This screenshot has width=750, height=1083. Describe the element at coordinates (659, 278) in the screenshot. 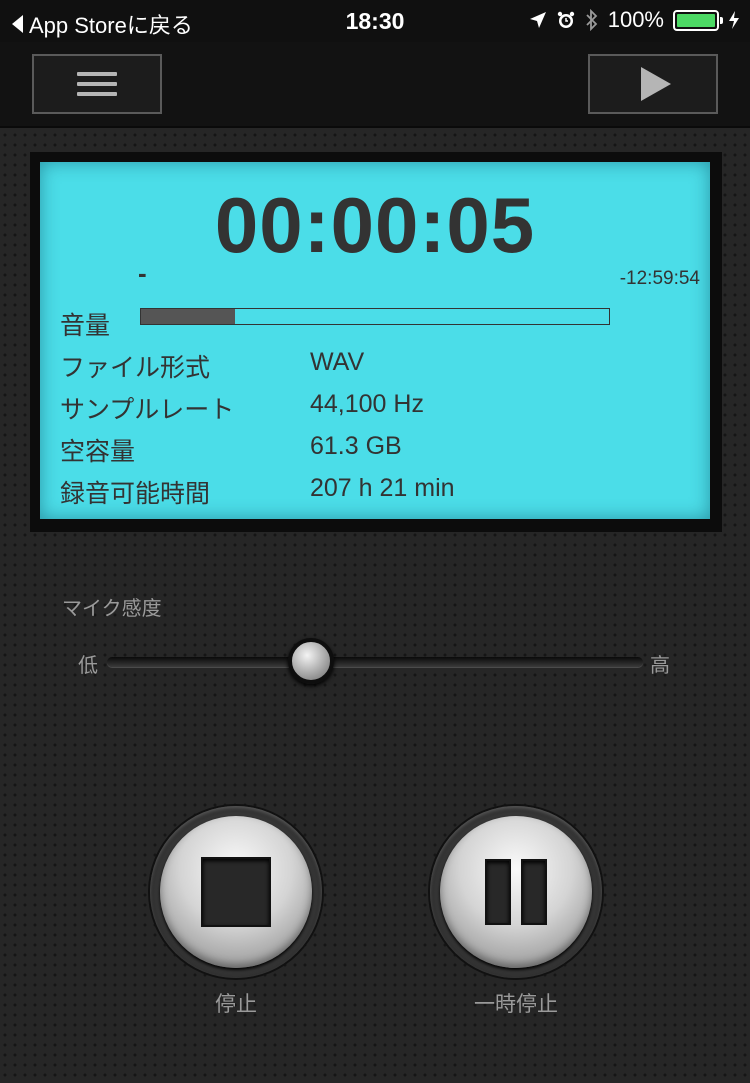

I see `remaining-time: -12:59:54` at that location.